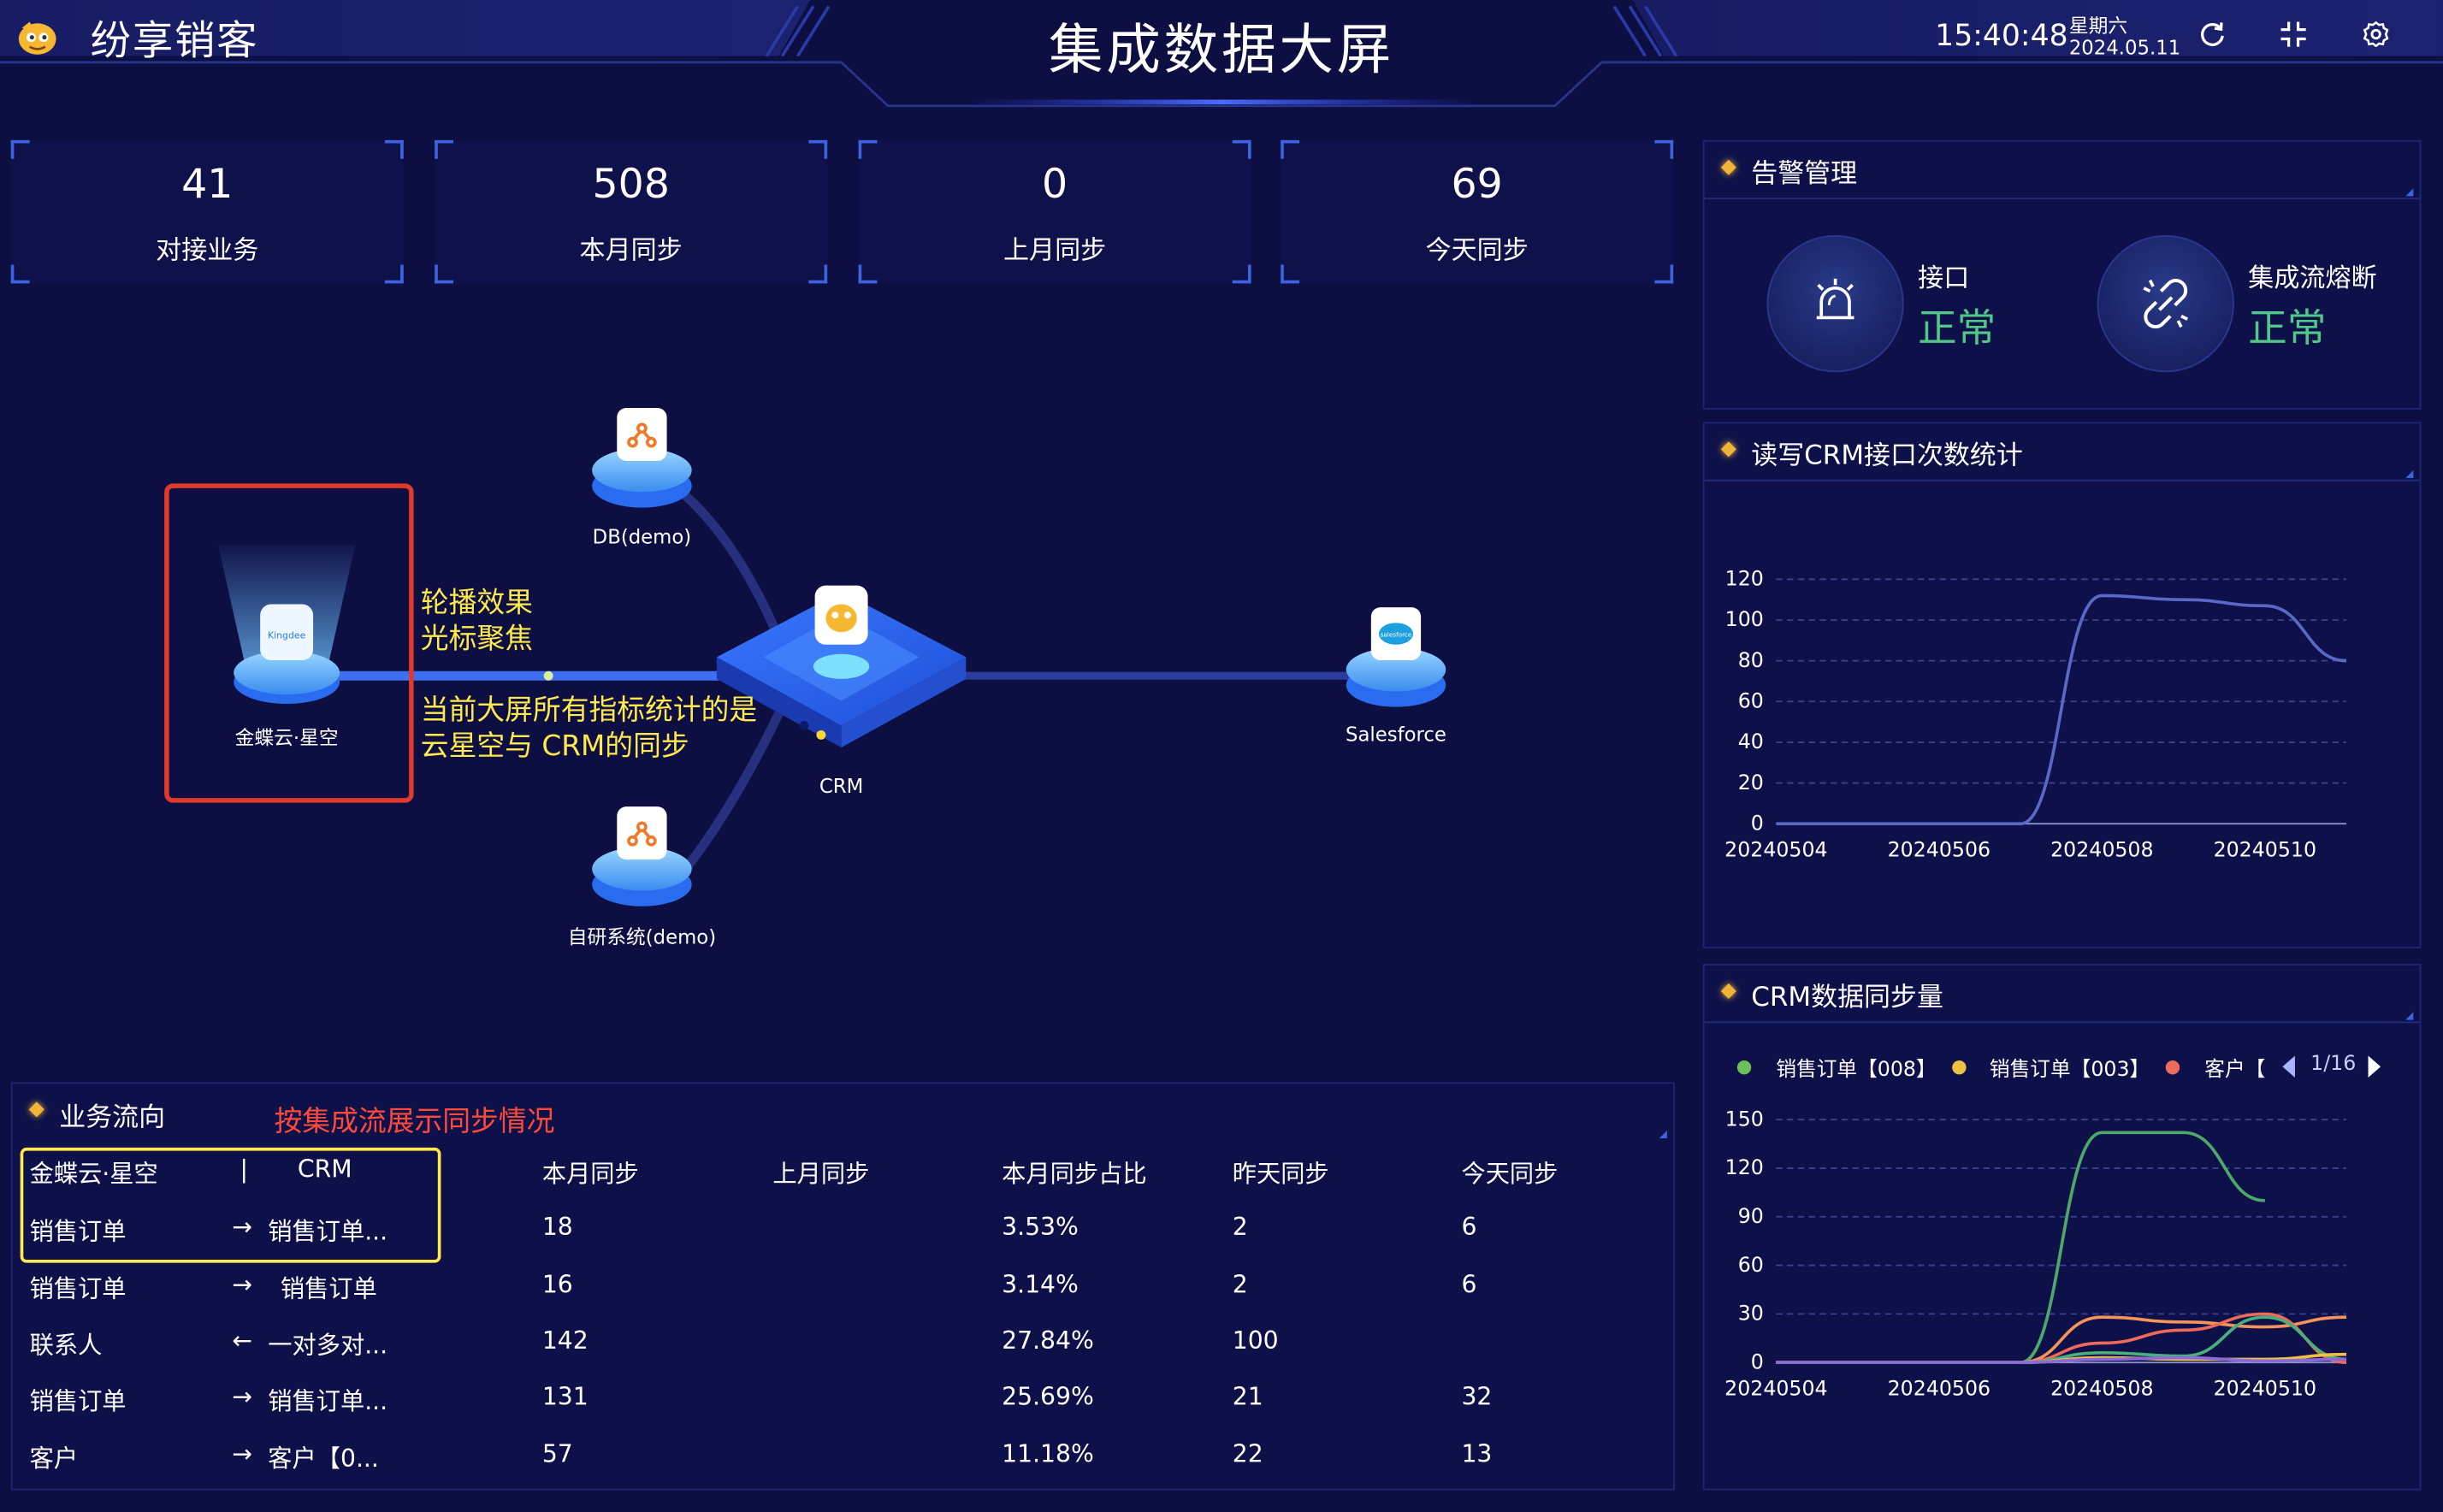 The image size is (2443, 1512). I want to click on svg-text: salesforce, so click(1396, 635).